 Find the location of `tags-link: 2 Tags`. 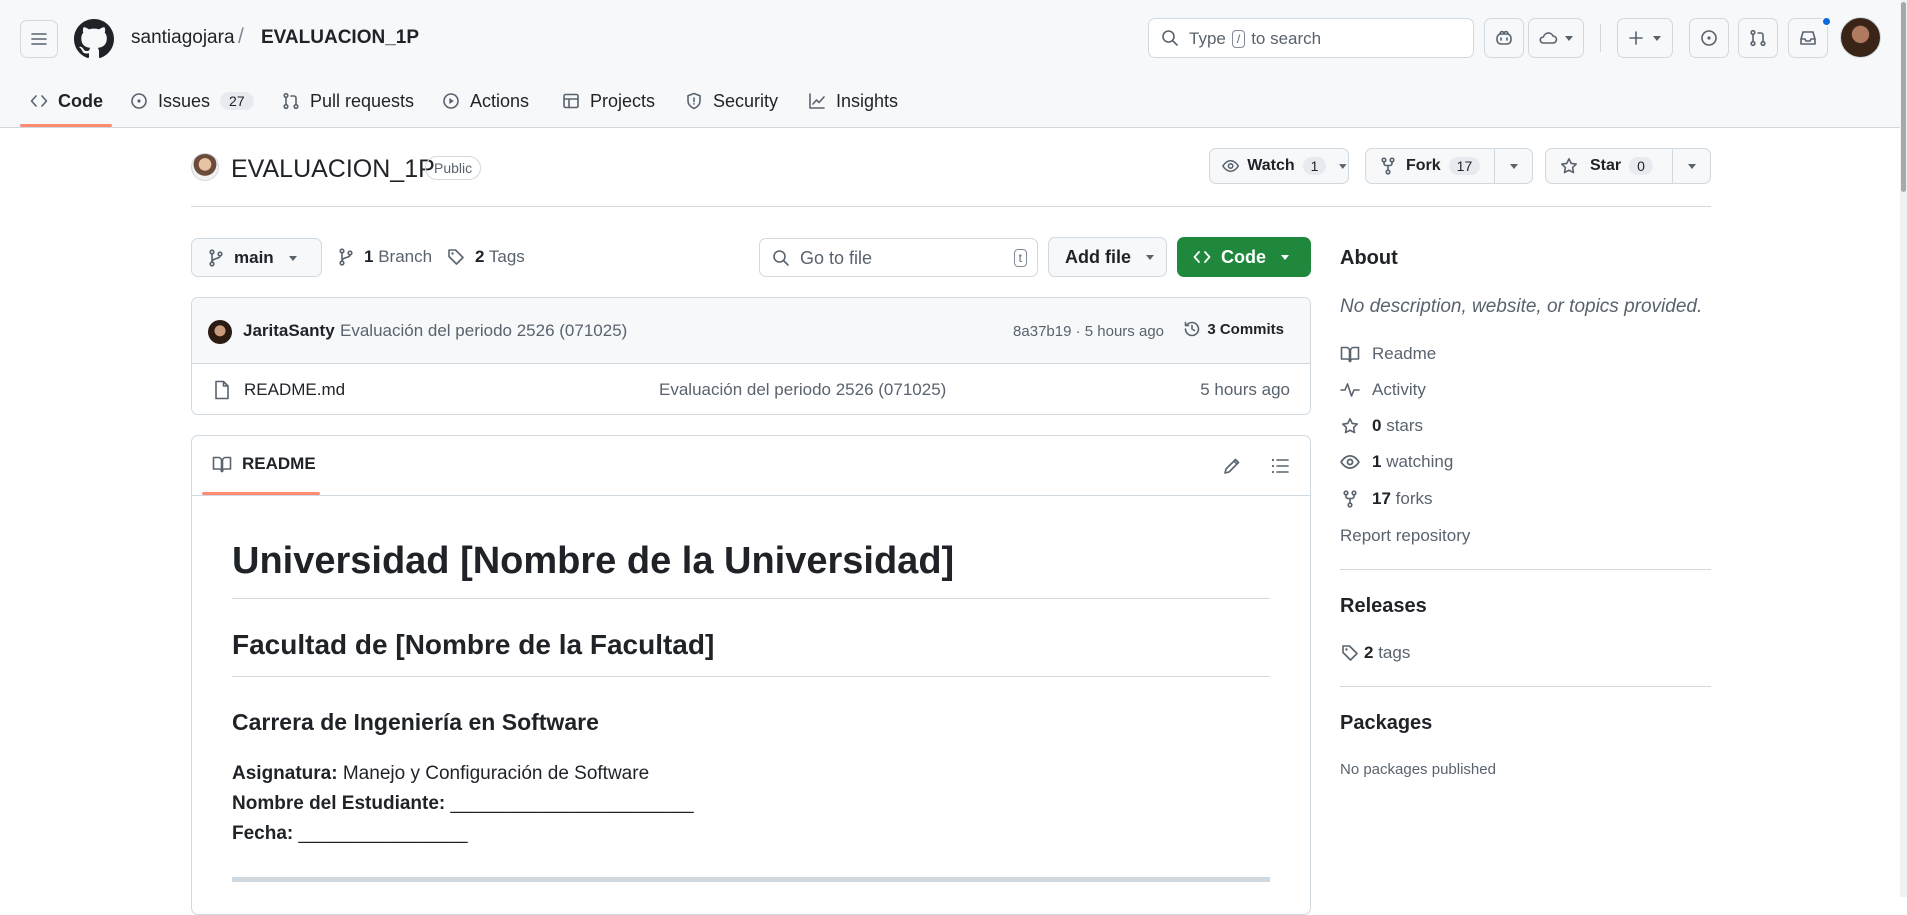

tags-link: 2 Tags is located at coordinates (486, 257).